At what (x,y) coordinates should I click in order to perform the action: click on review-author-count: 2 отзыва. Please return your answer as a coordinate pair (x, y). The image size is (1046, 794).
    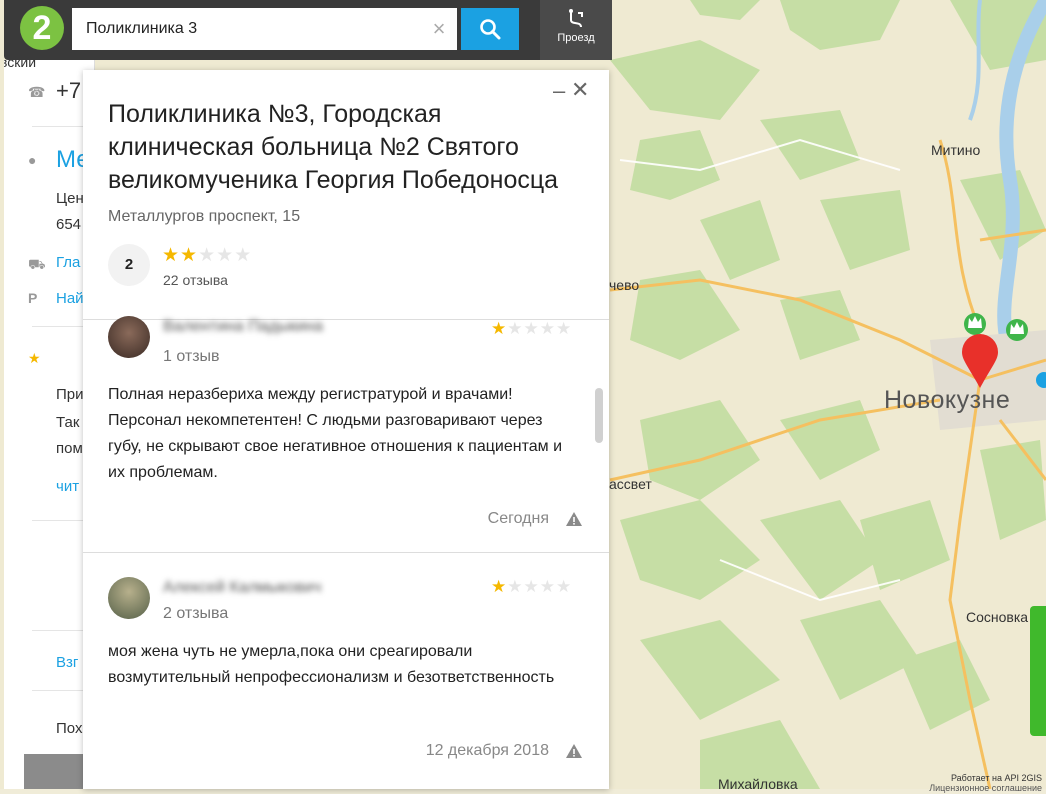
    Looking at the image, I should click on (196, 613).